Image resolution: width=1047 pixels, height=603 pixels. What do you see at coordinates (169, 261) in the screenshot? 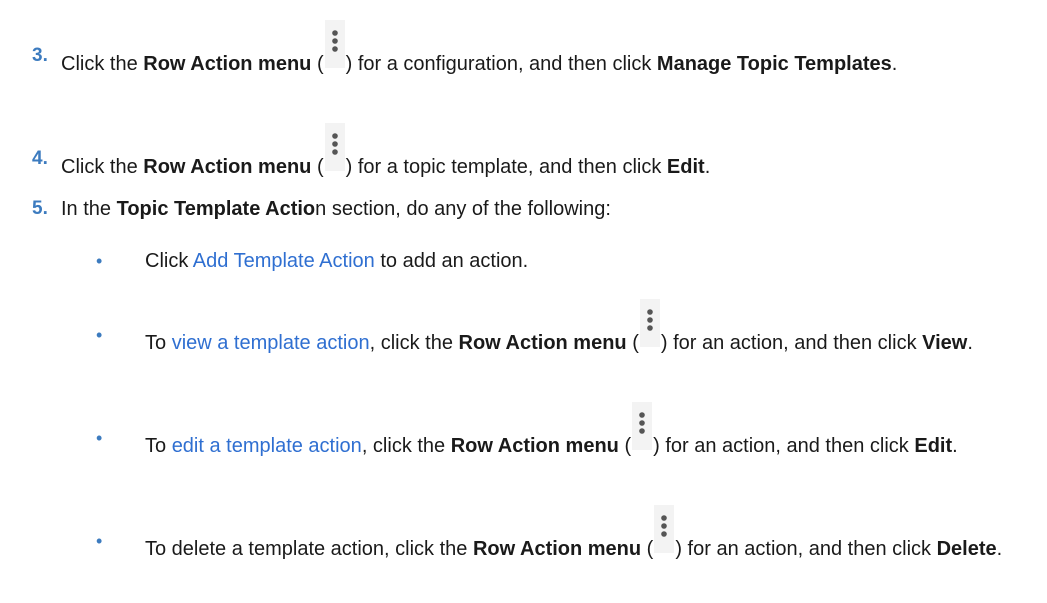
I see `text: Click` at bounding box center [169, 261].